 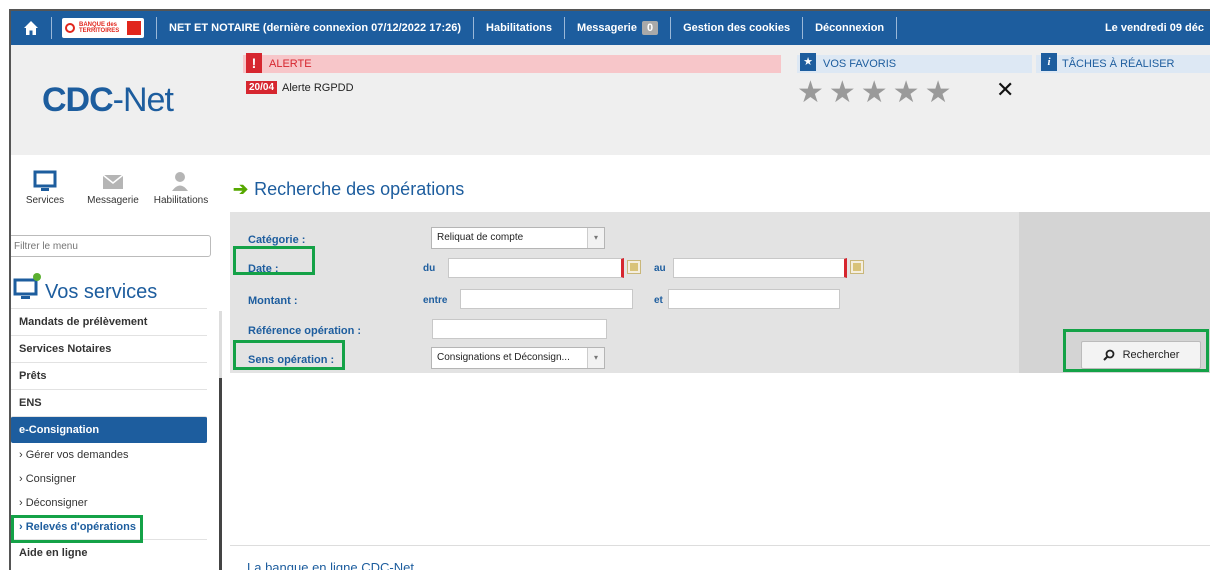 I want to click on submenu-item-deconsigner: › Déconsigner, so click(x=109, y=503).